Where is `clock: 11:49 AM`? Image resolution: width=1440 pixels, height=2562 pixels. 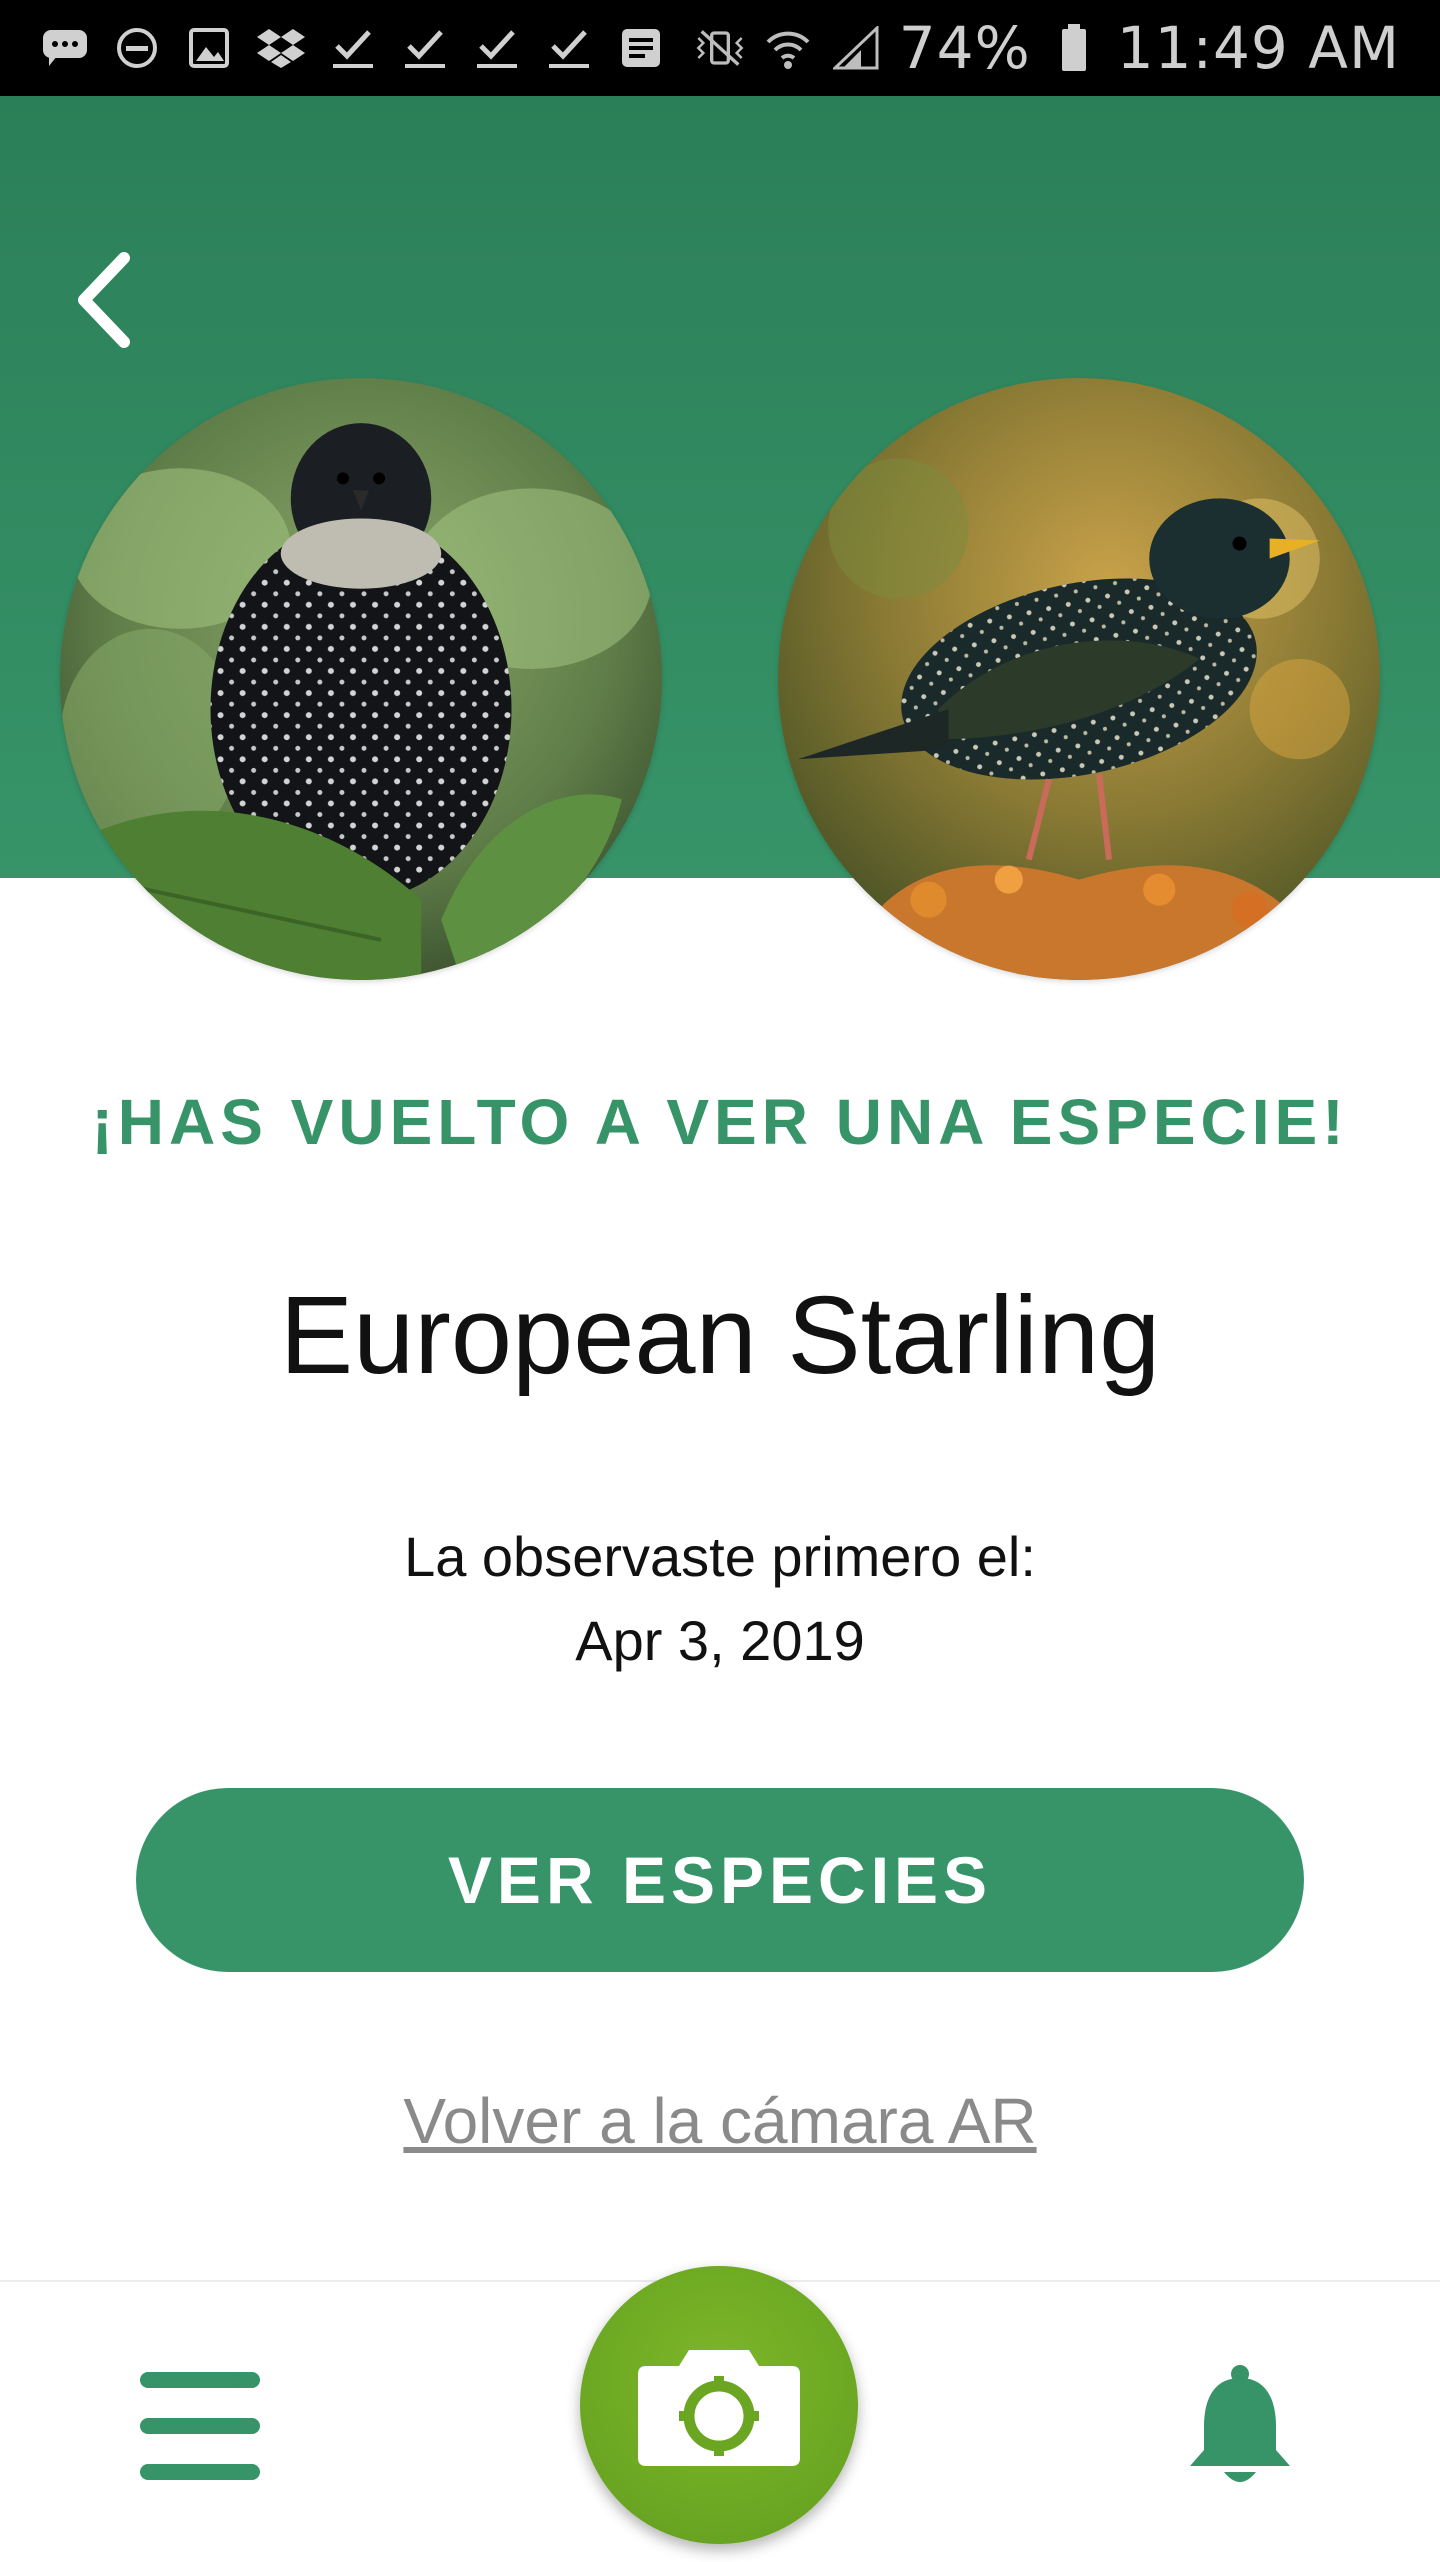
clock: 11:49 AM is located at coordinates (1258, 48).